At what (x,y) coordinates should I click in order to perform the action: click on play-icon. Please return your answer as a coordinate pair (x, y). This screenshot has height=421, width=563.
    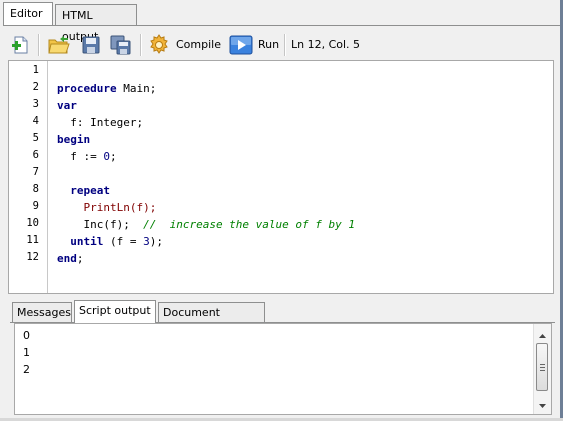
    Looking at the image, I should click on (241, 45).